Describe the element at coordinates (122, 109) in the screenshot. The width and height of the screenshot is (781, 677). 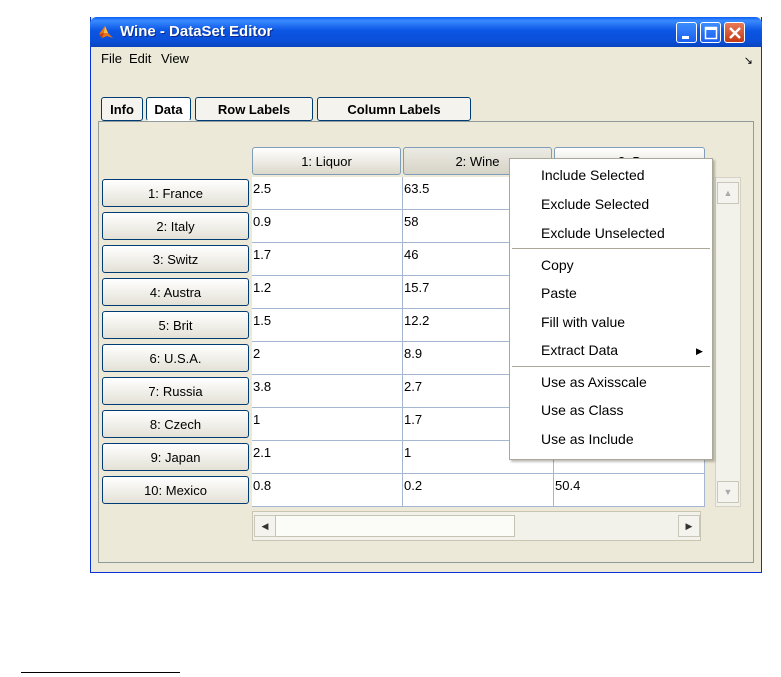
I see `tab-info: Info` at that location.